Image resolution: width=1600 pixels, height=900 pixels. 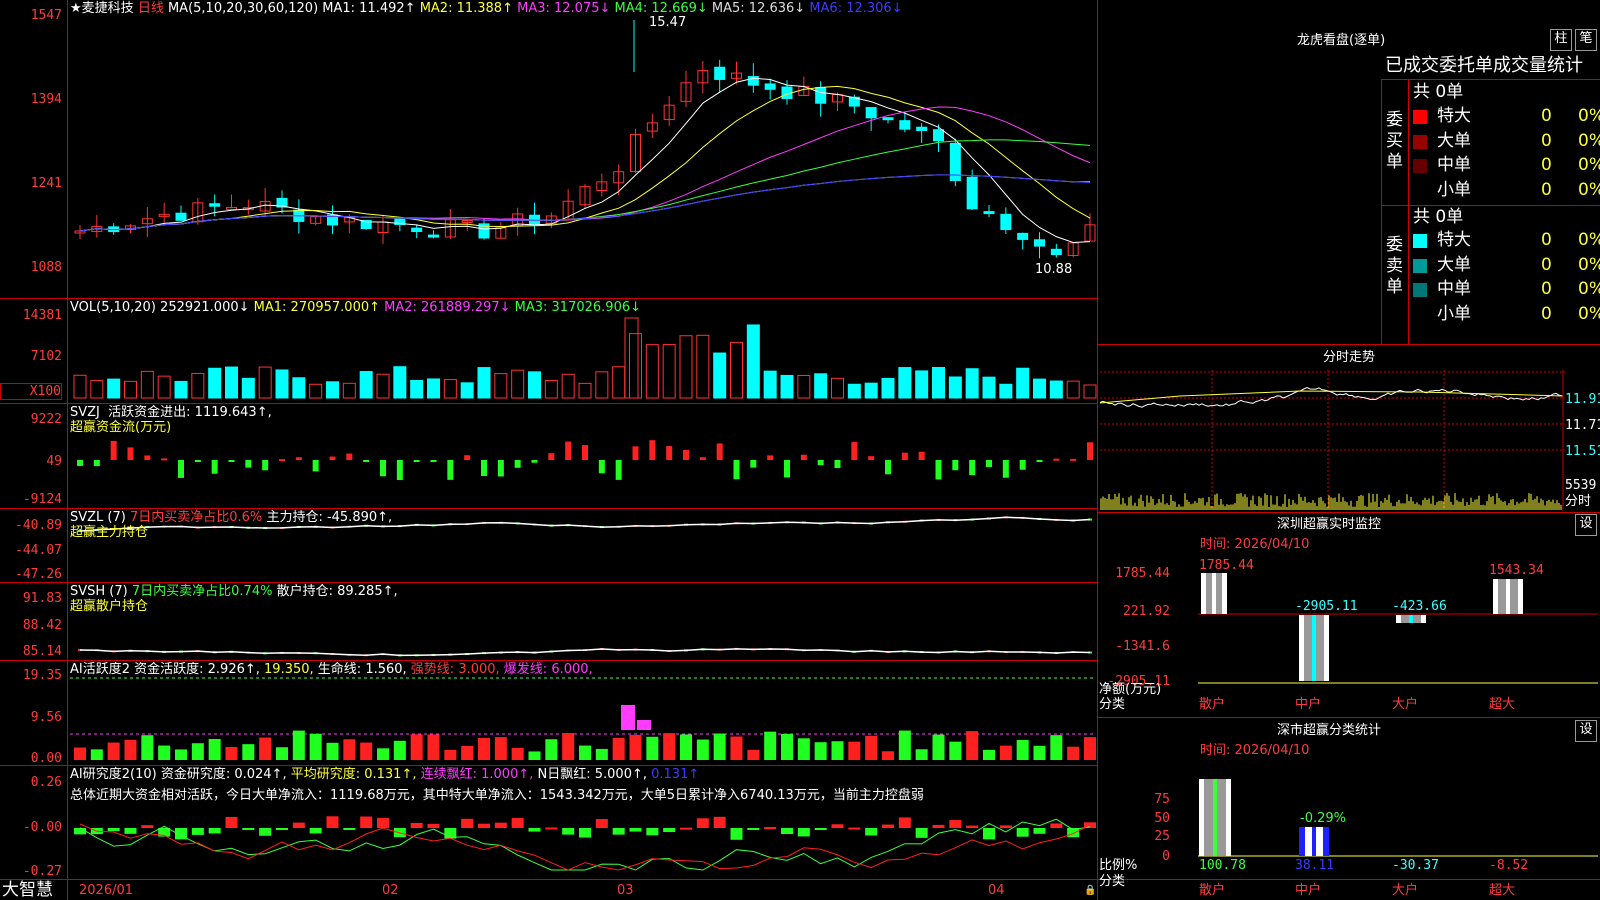 What do you see at coordinates (1581, 485) in the screenshot?
I see `intraday-vol-tick: 5539` at bounding box center [1581, 485].